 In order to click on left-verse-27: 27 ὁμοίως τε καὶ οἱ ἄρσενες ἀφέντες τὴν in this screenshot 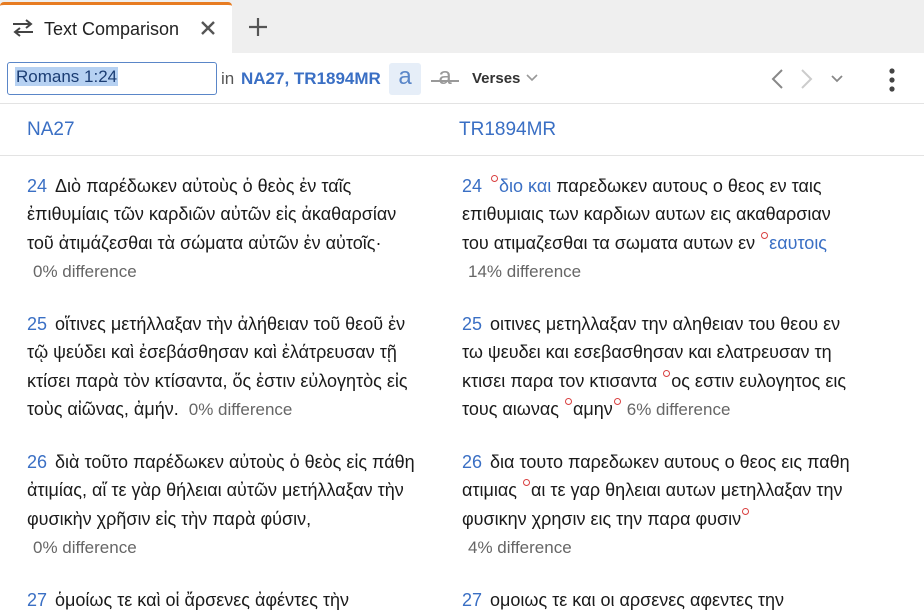, I will do `click(188, 600)`.